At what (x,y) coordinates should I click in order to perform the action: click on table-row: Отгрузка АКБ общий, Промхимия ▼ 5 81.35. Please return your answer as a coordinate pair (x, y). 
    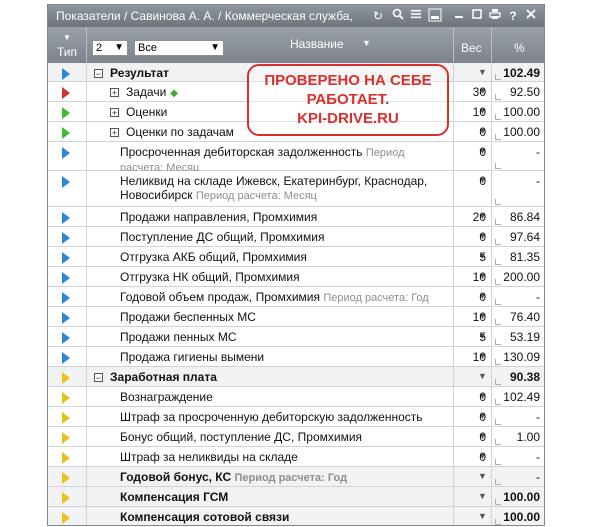
    Looking at the image, I should click on (296, 257).